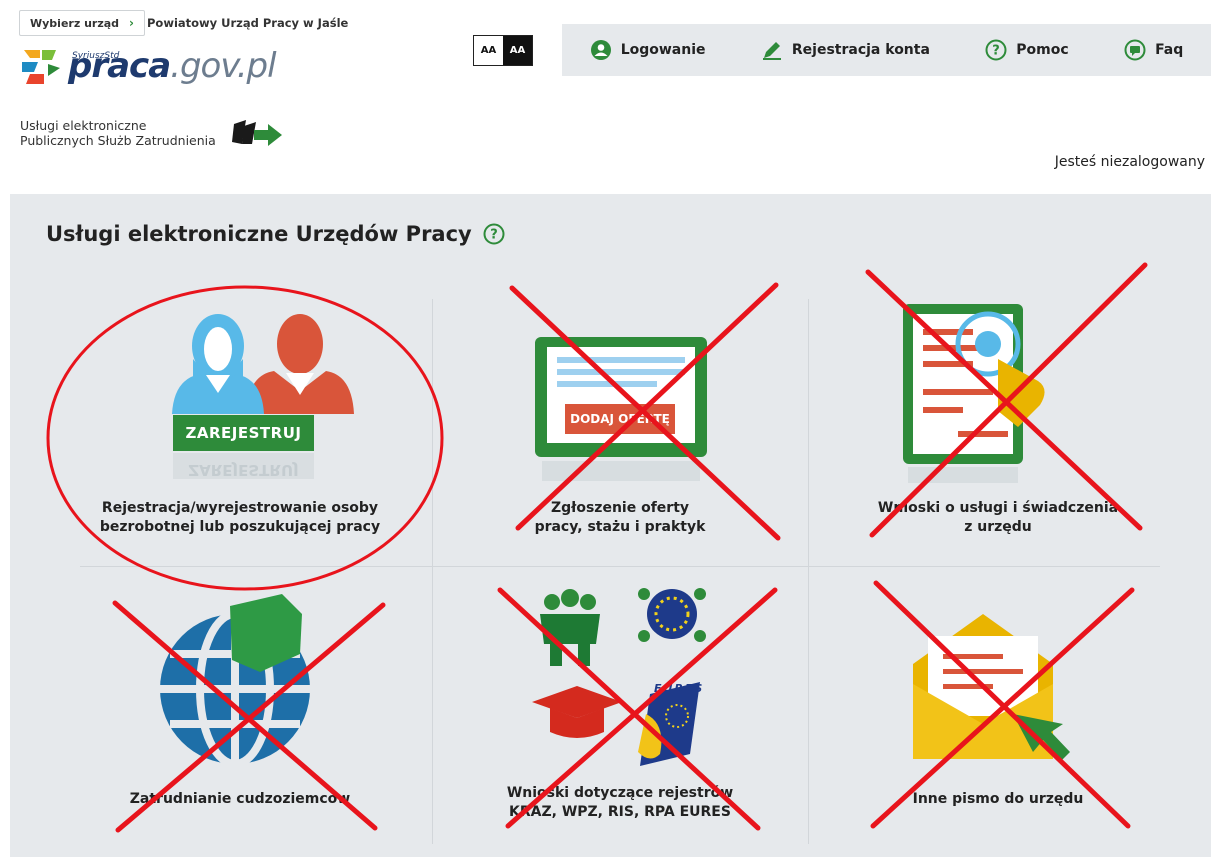 The image size is (1211, 857). What do you see at coordinates (1042, 50) in the screenshot?
I see `help-label: Pomoc` at bounding box center [1042, 50].